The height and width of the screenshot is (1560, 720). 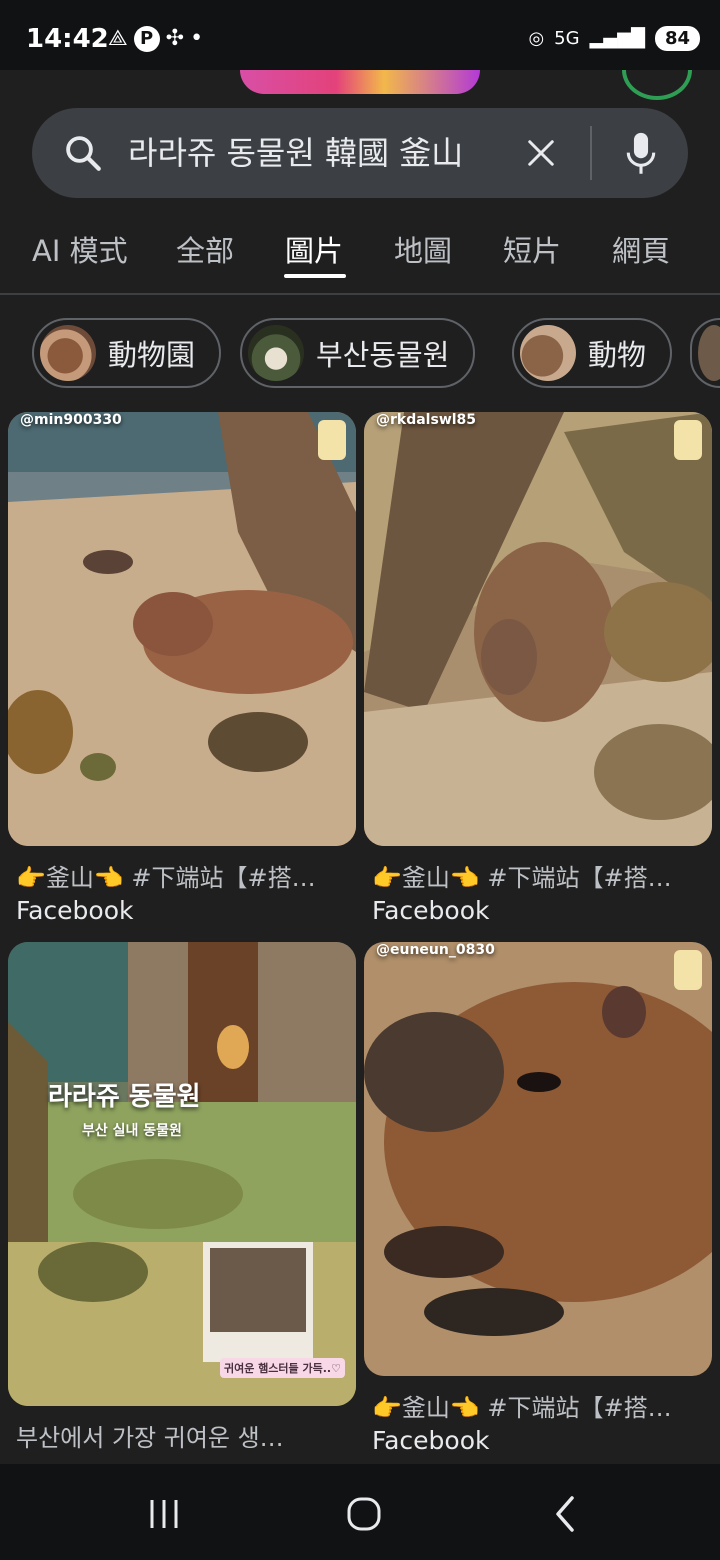 I want to click on result-image: @min900330, so click(x=182, y=629).